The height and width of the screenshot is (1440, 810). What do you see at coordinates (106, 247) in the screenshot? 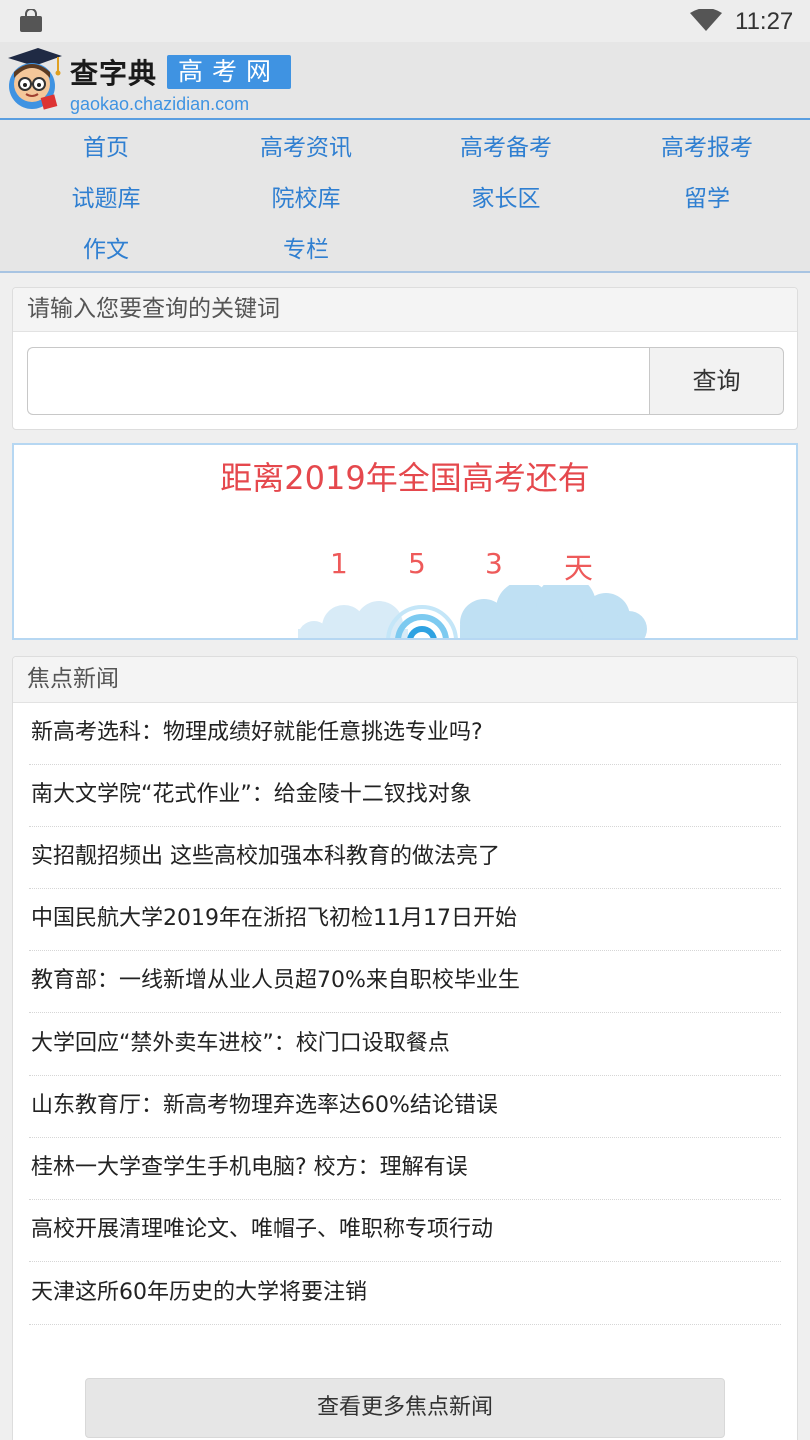
I see `nav-item-essay: 作文` at bounding box center [106, 247].